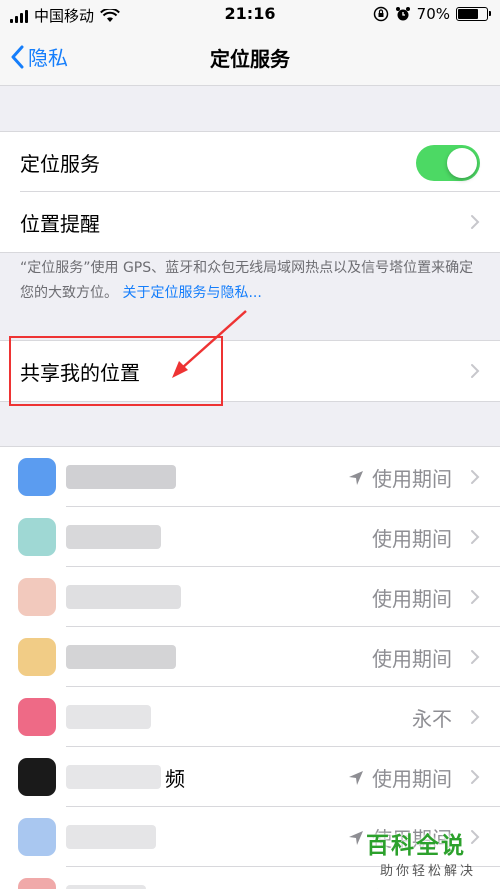 Image resolution: width=500 pixels, height=889 pixels. I want to click on location-services-row: 定位服务, so click(250, 162).